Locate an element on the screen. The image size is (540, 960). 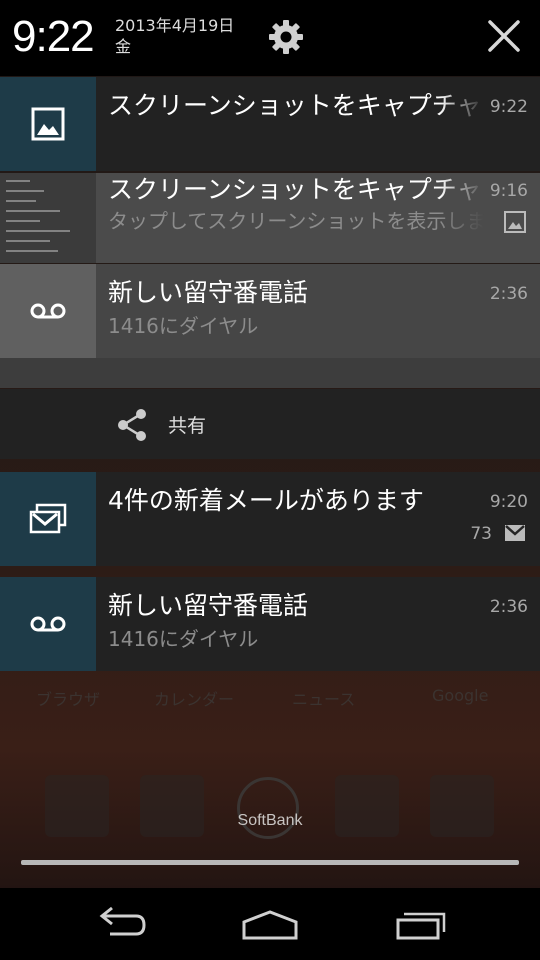
screenshot-thumbnail is located at coordinates (48, 218).